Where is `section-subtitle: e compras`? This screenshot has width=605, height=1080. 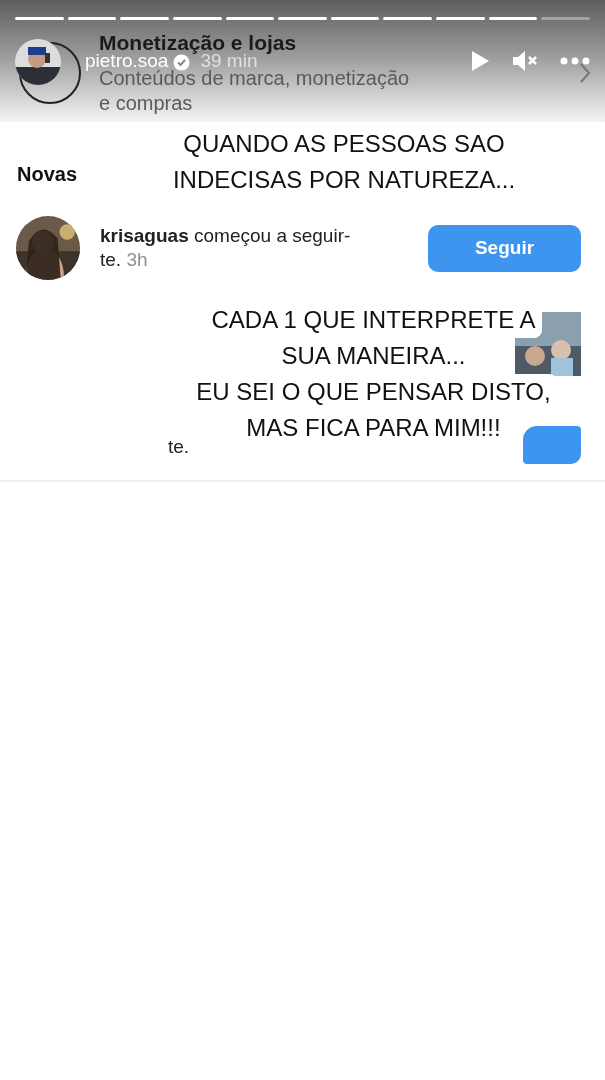
section-subtitle: e compras is located at coordinates (146, 103).